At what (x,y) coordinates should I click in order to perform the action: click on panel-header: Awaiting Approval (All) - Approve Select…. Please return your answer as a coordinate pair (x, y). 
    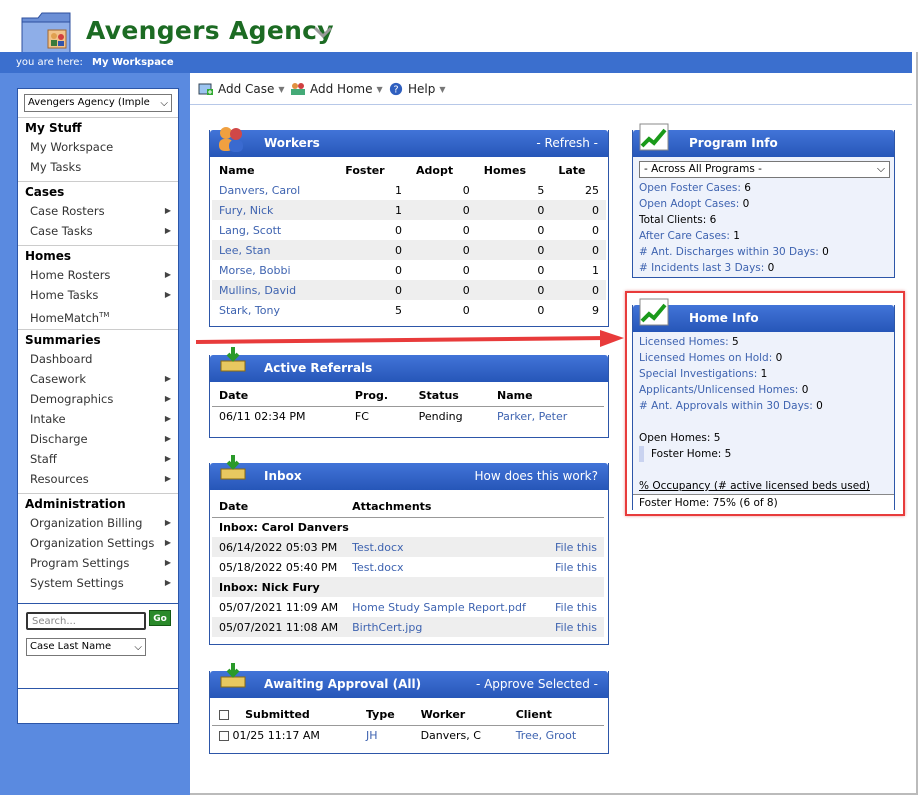
    Looking at the image, I should click on (409, 684).